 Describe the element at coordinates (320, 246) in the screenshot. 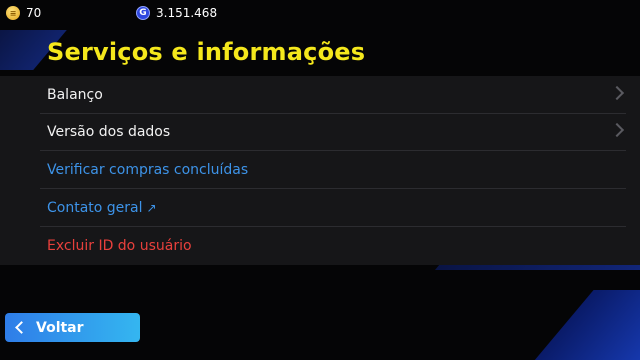

I see `menu-item-excluir-id: Excluir ID do usuário` at that location.